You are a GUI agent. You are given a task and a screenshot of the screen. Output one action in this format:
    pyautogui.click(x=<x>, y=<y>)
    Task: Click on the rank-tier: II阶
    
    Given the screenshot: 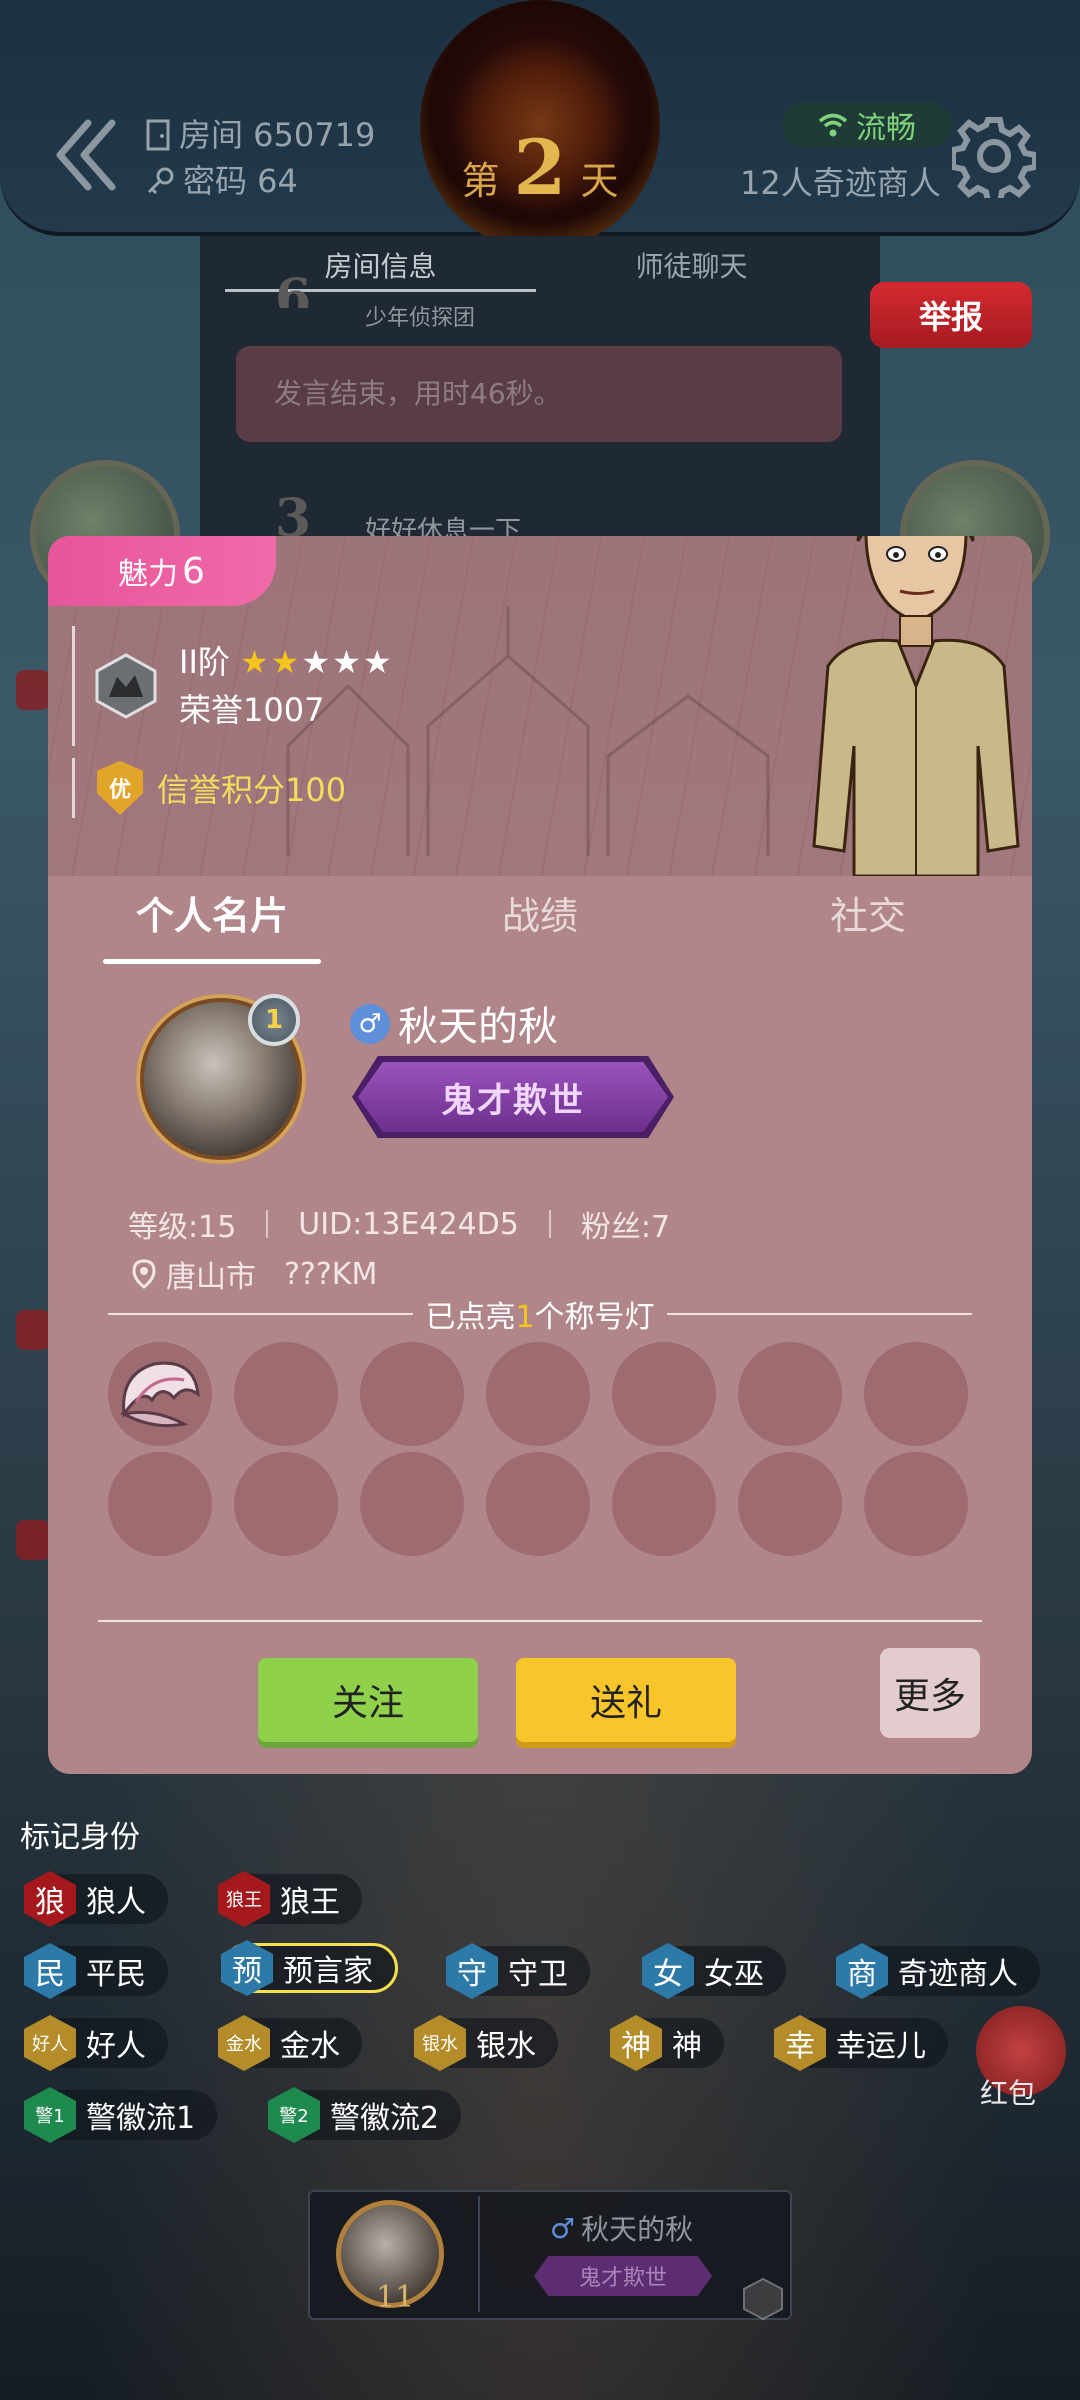 What is the action you would take?
    pyautogui.click(x=204, y=662)
    